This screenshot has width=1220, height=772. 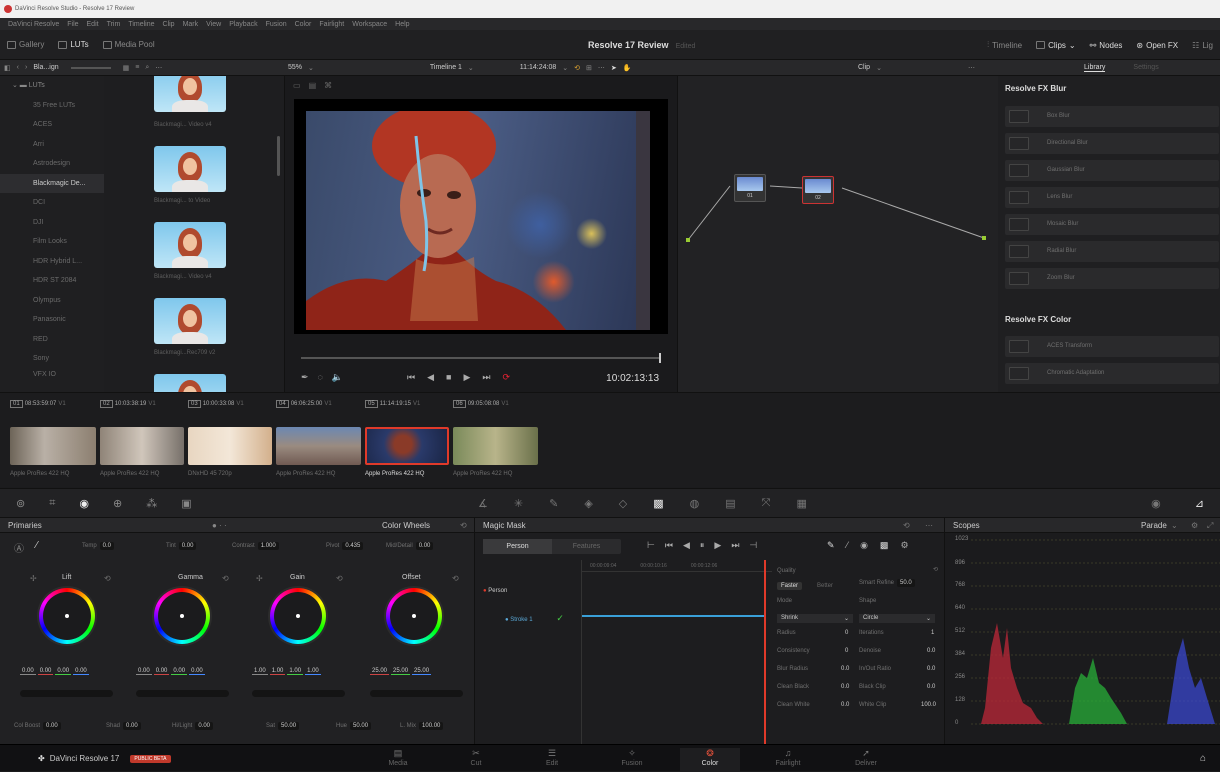 What do you see at coordinates (361, 726) in the screenshot?
I see `hue-value: 50.00` at bounding box center [361, 726].